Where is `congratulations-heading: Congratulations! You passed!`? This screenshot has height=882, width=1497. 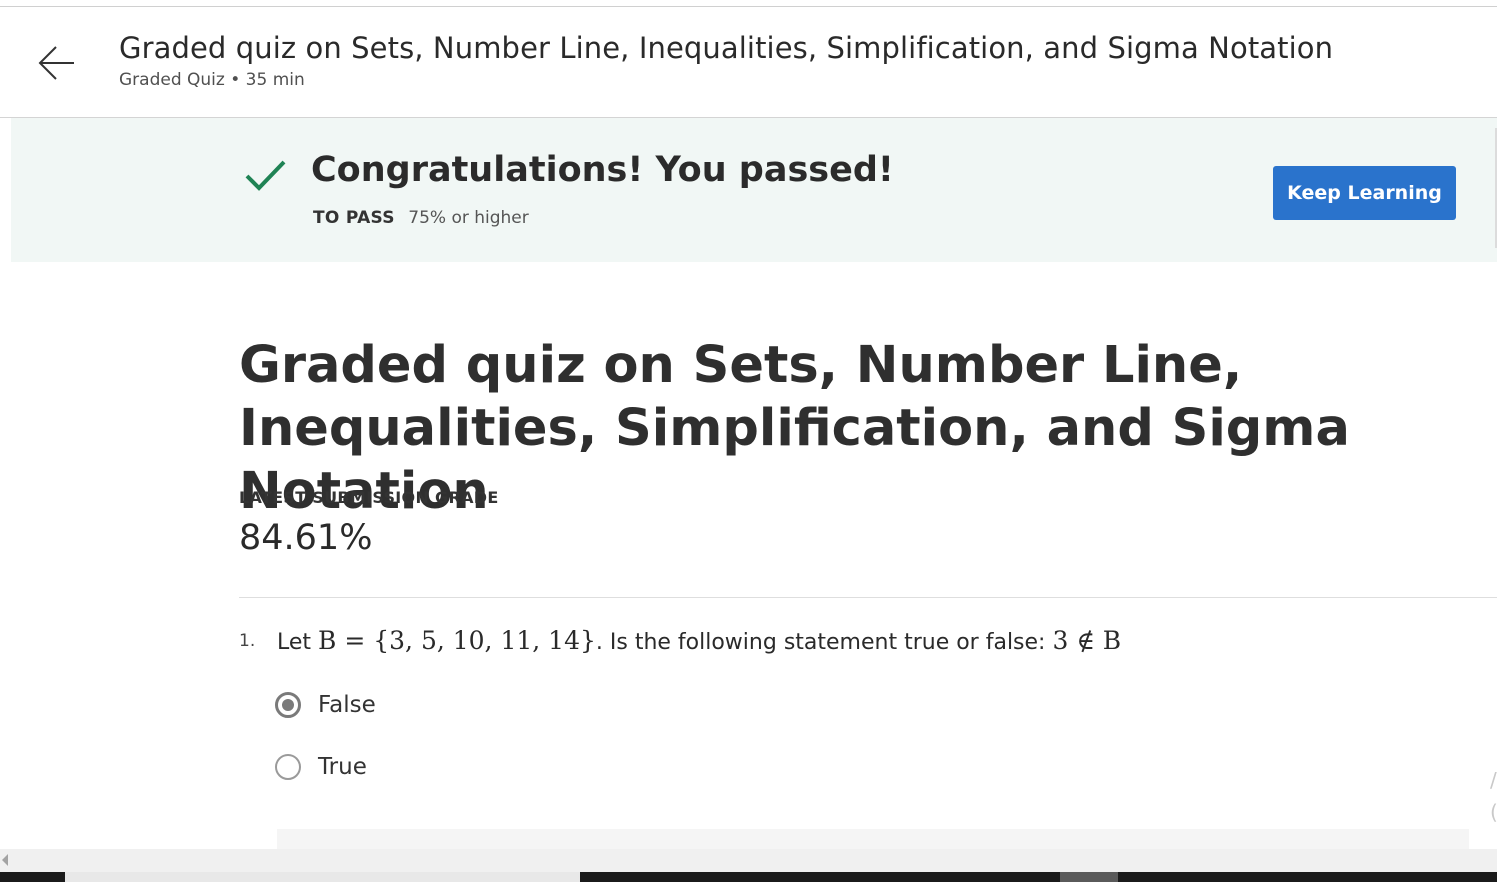
congratulations-heading: Congratulations! You passed! is located at coordinates (602, 170).